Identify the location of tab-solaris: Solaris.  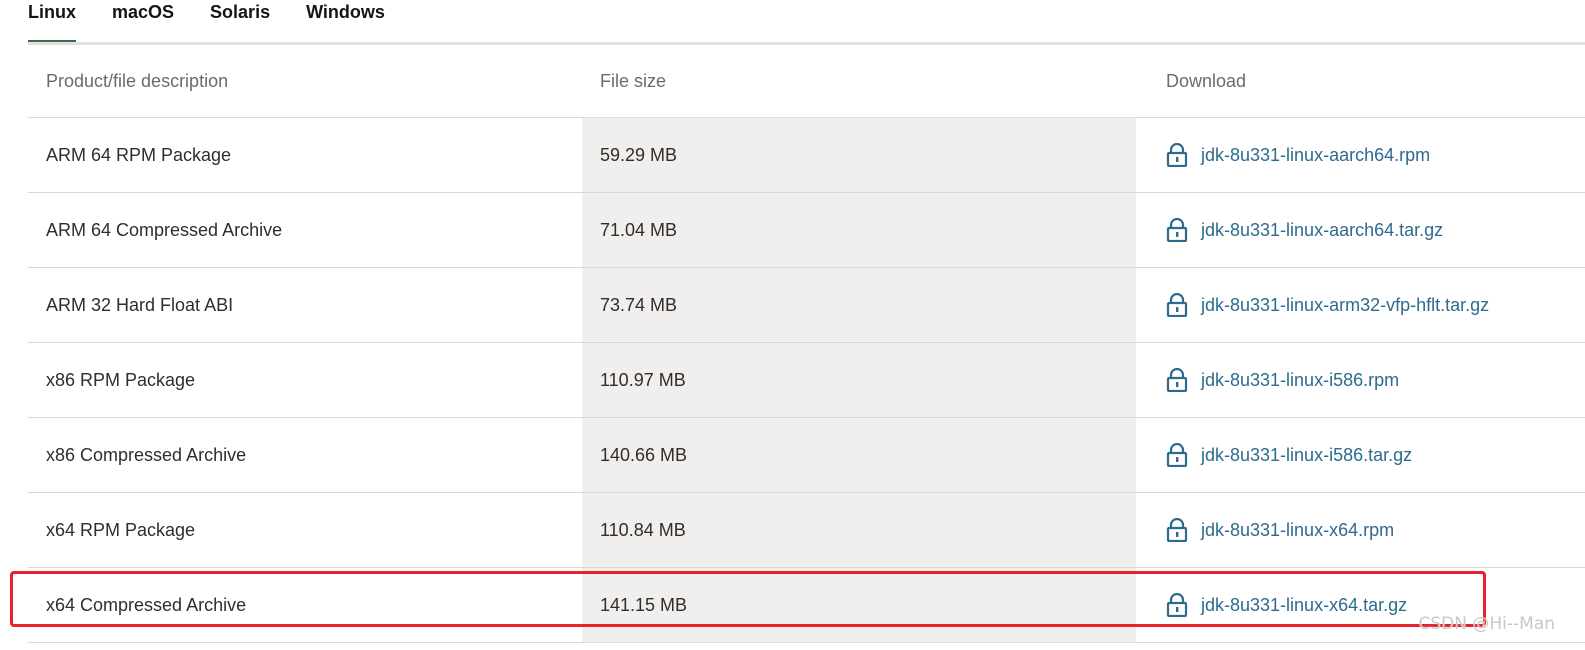
(240, 22).